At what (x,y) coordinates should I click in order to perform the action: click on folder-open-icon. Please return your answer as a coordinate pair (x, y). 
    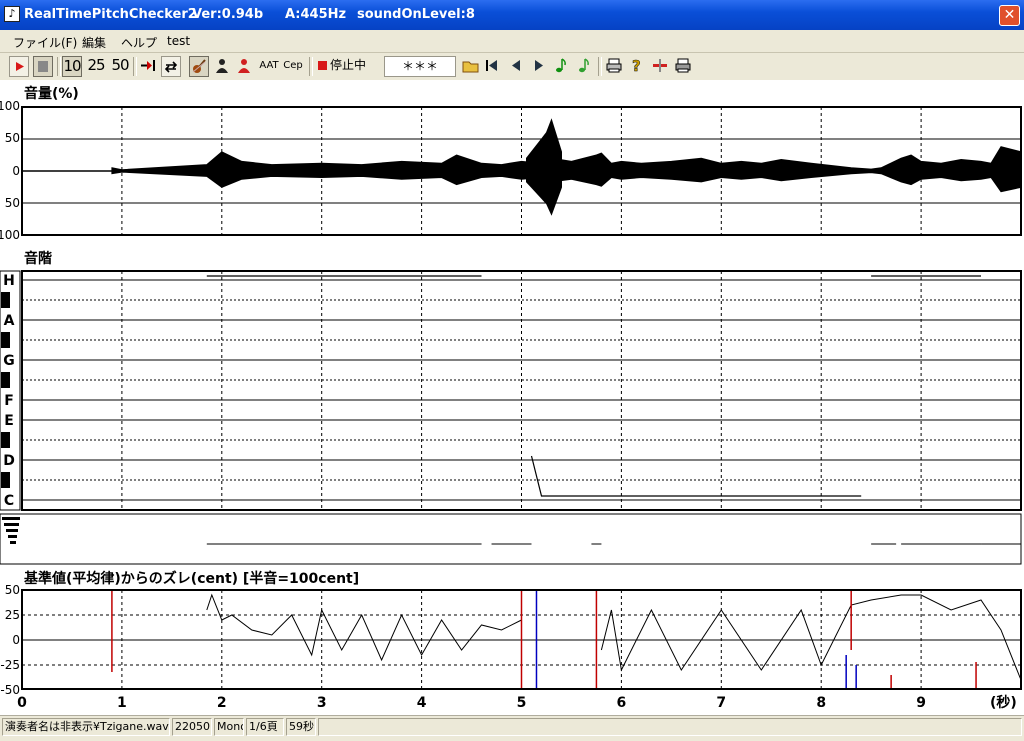
    Looking at the image, I should click on (470, 67).